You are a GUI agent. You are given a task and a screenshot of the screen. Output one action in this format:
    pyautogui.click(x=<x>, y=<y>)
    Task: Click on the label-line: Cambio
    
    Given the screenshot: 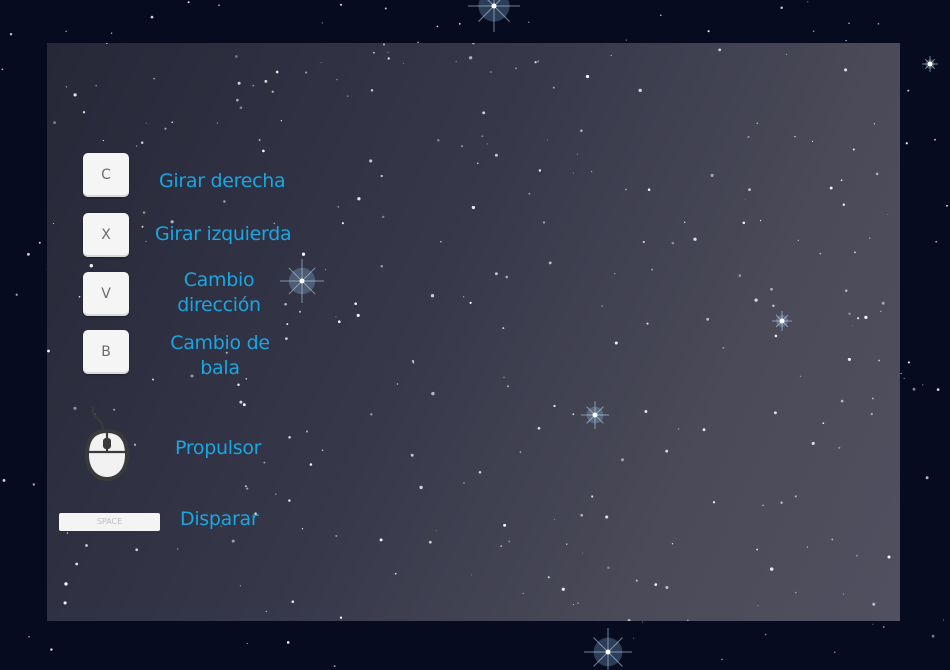 What is the action you would take?
    pyautogui.click(x=219, y=280)
    